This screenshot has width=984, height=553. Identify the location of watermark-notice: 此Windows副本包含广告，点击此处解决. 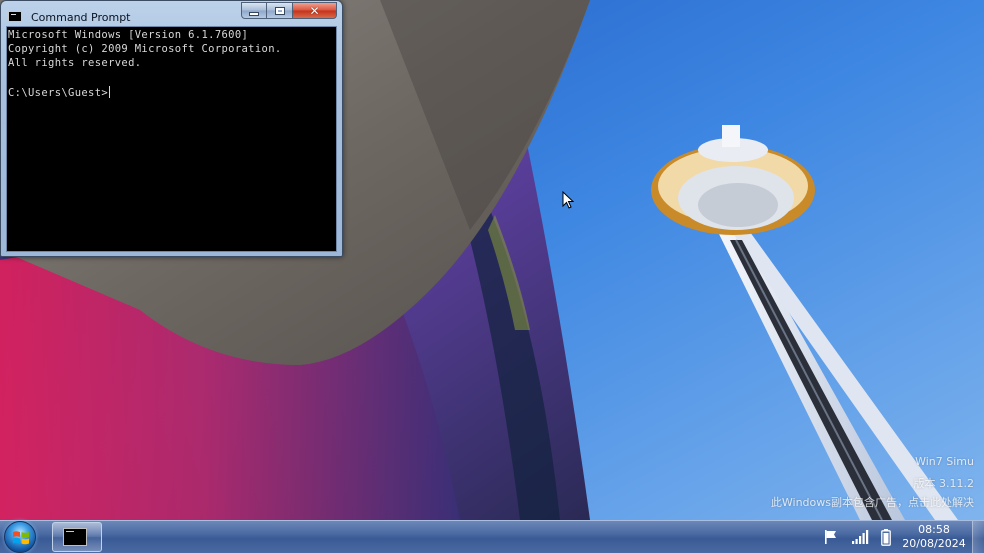
(872, 502).